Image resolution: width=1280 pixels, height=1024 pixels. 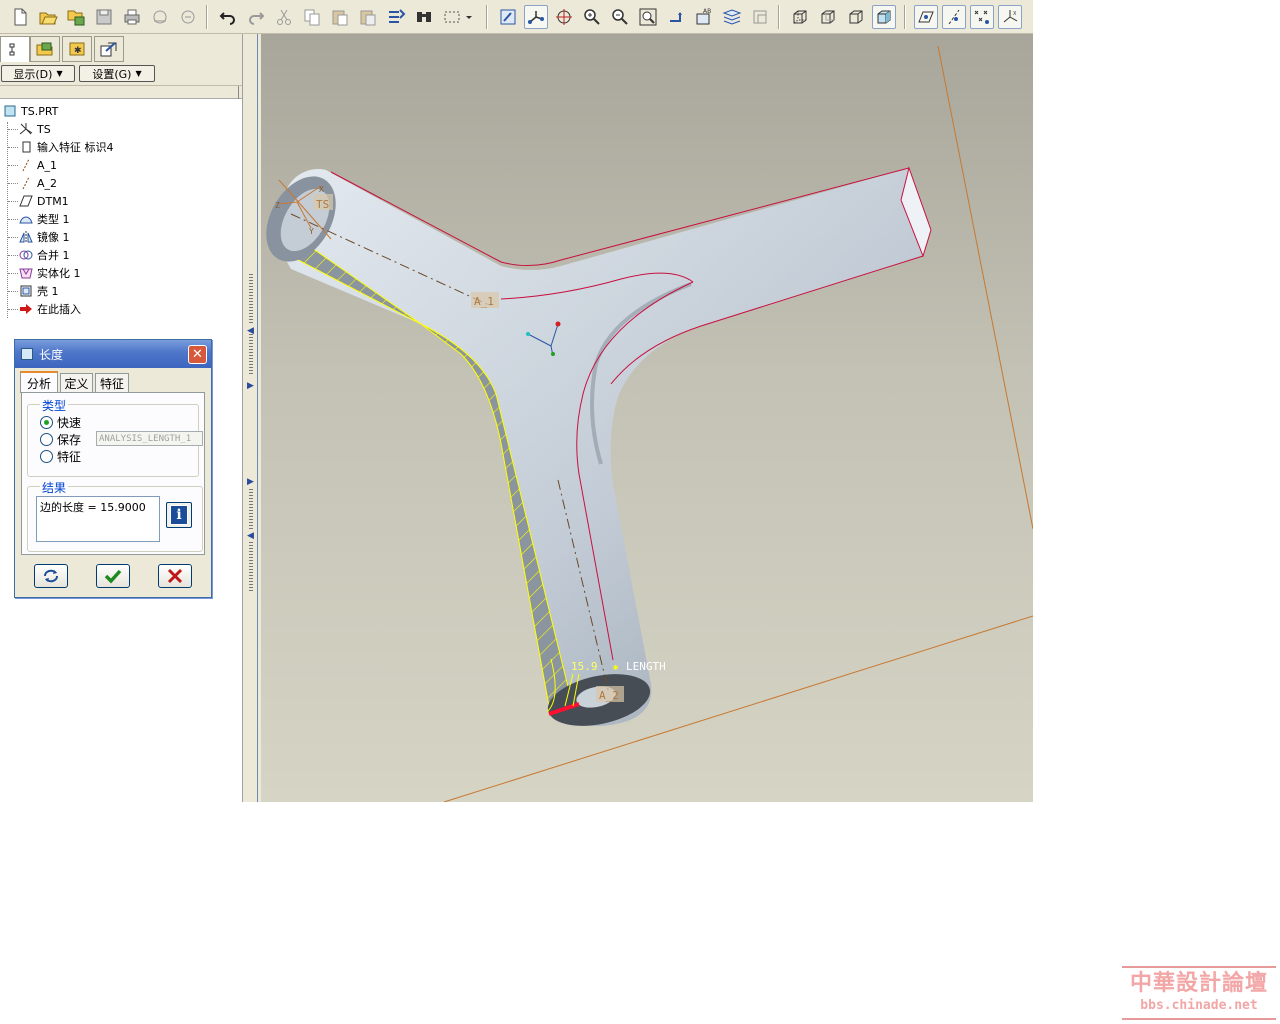 I want to click on layers-icon, so click(x=732, y=17).